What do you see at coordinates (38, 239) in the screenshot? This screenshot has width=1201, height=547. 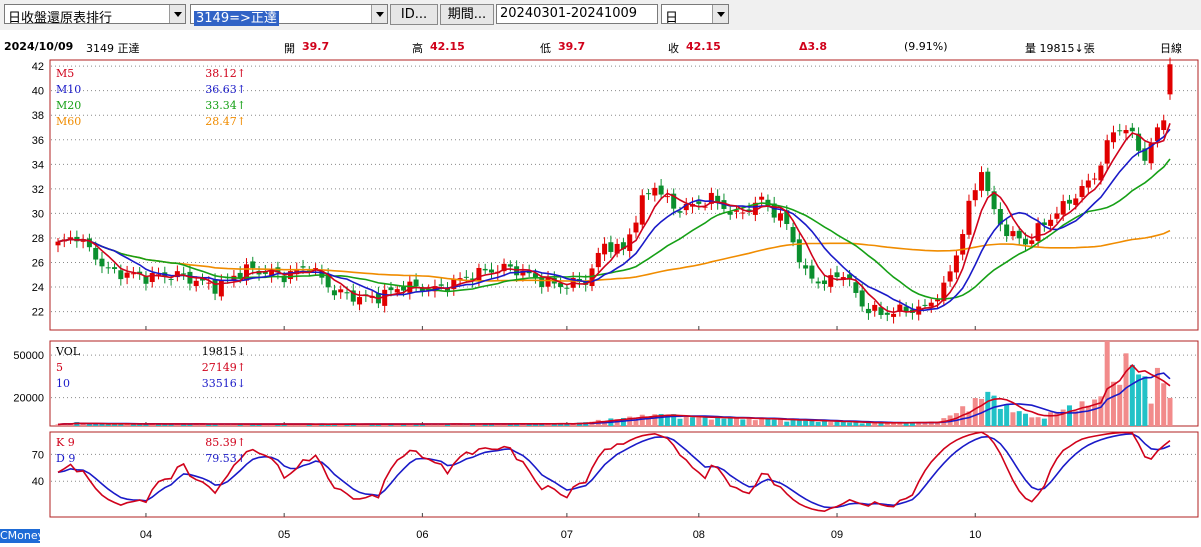 I see `price-tick-label: 28` at bounding box center [38, 239].